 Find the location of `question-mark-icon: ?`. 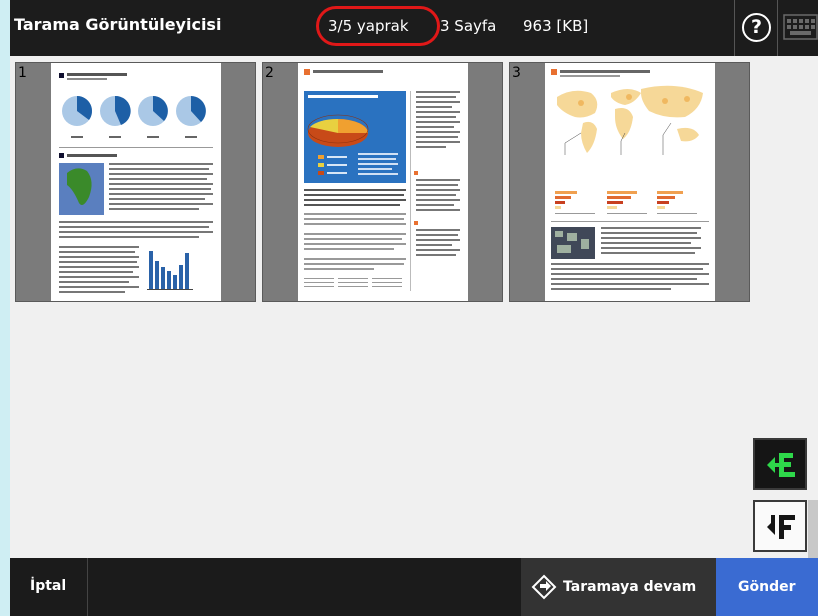

question-mark-icon: ? is located at coordinates (756, 27).